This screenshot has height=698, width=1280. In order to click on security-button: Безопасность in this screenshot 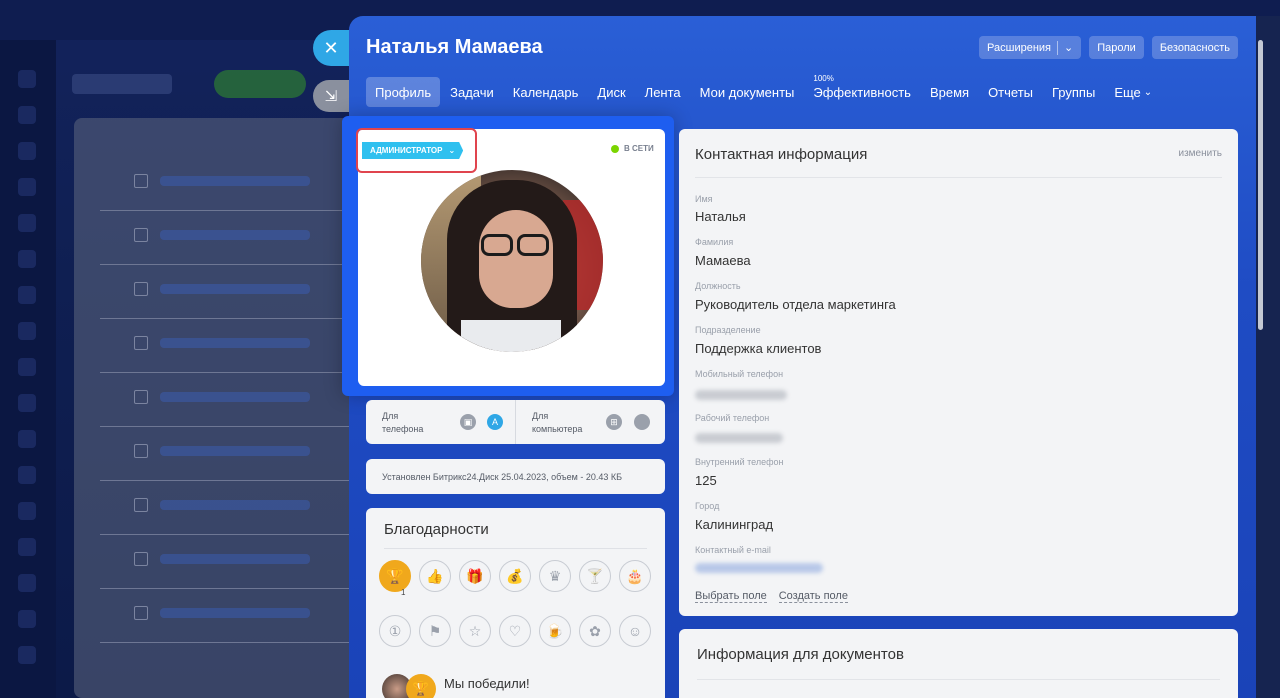, I will do `click(1194, 47)`.